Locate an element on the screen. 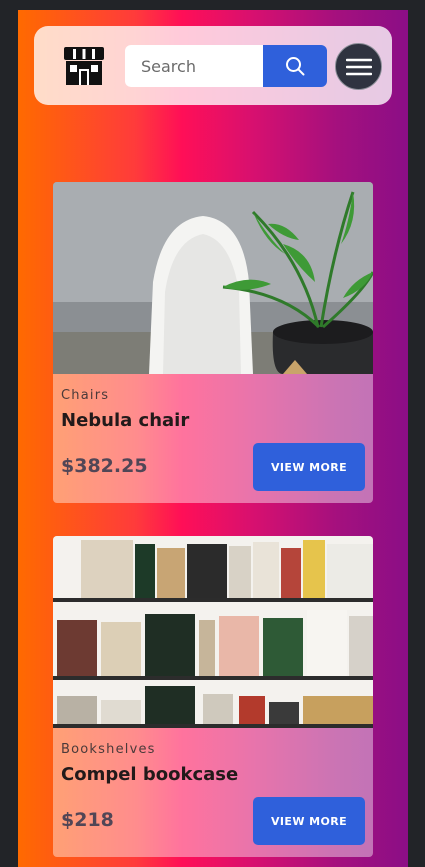 Image resolution: width=425 pixels, height=867 pixels. menu-button is located at coordinates (358, 66).